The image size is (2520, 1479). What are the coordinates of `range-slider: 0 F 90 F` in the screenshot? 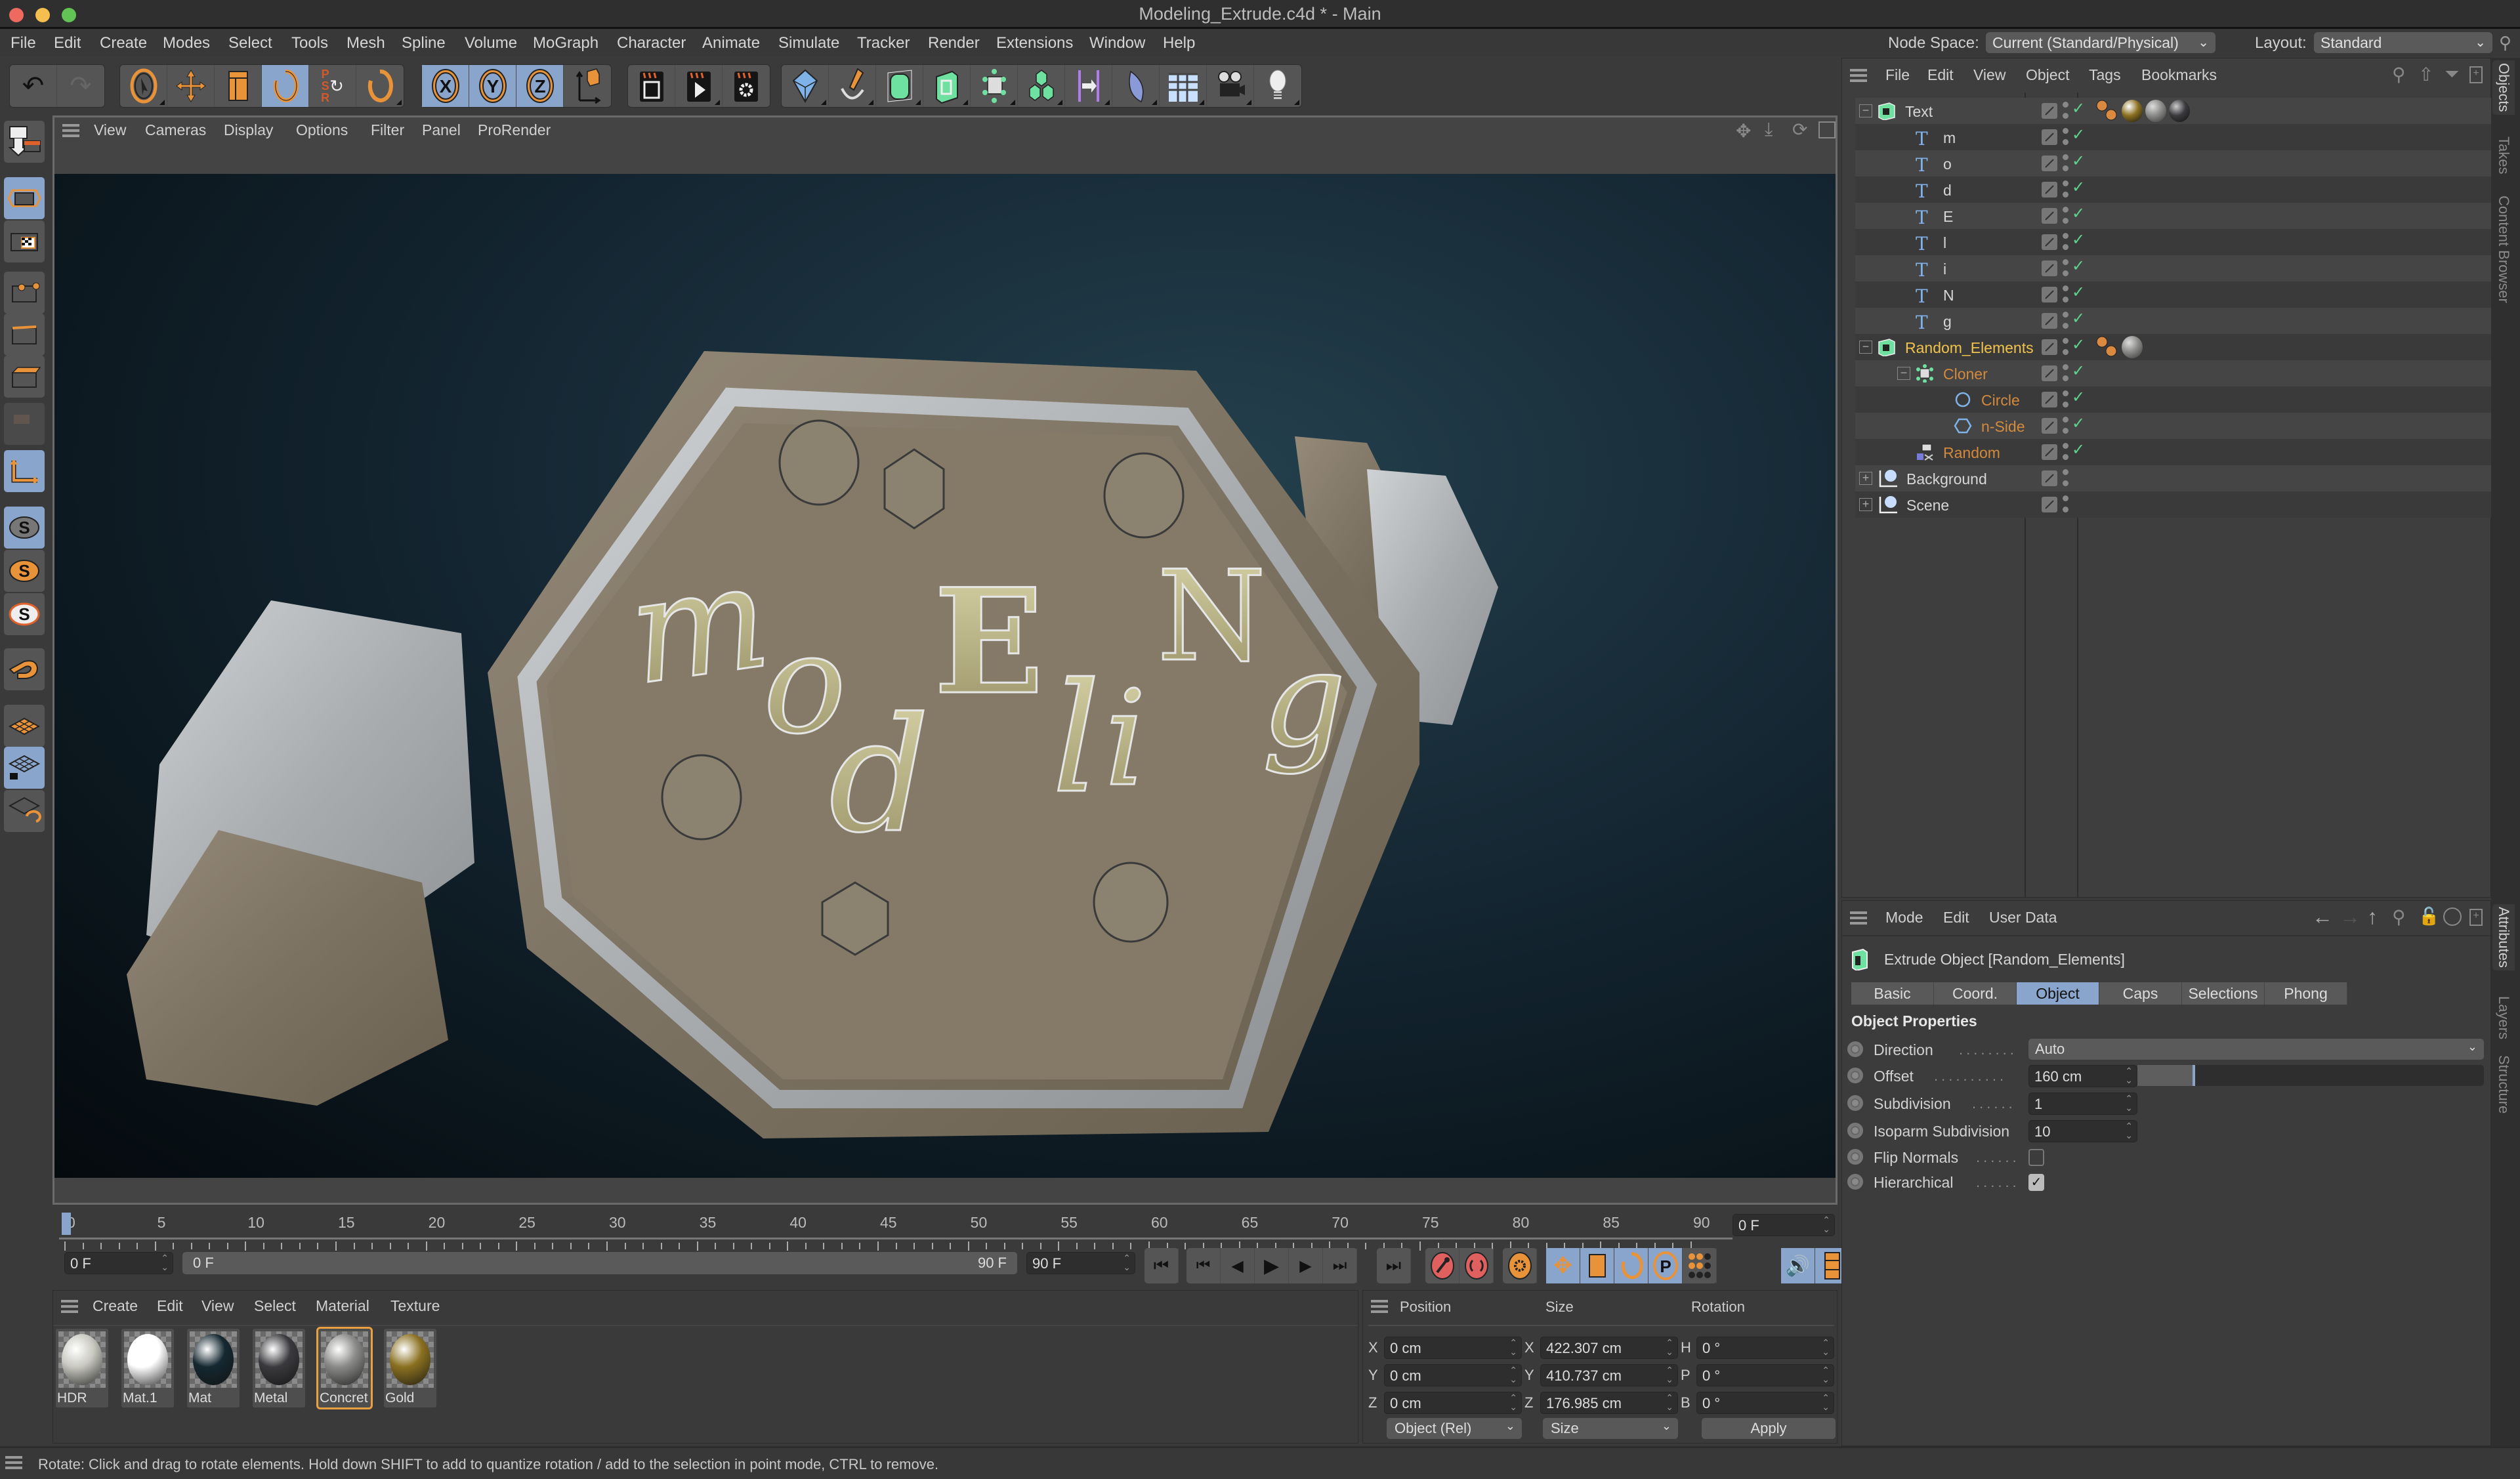 It's located at (599, 1263).